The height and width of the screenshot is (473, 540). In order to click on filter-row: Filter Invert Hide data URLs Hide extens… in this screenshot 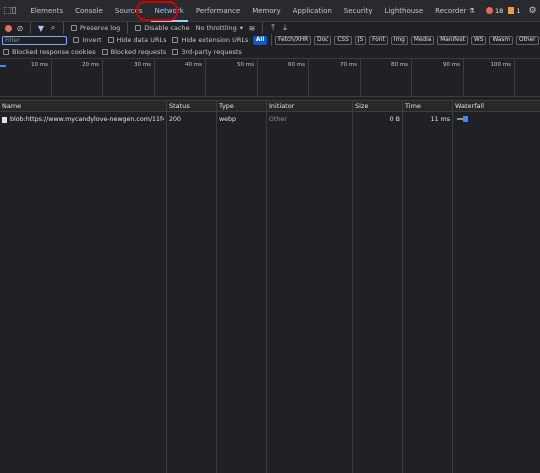, I will do `click(270, 40)`.